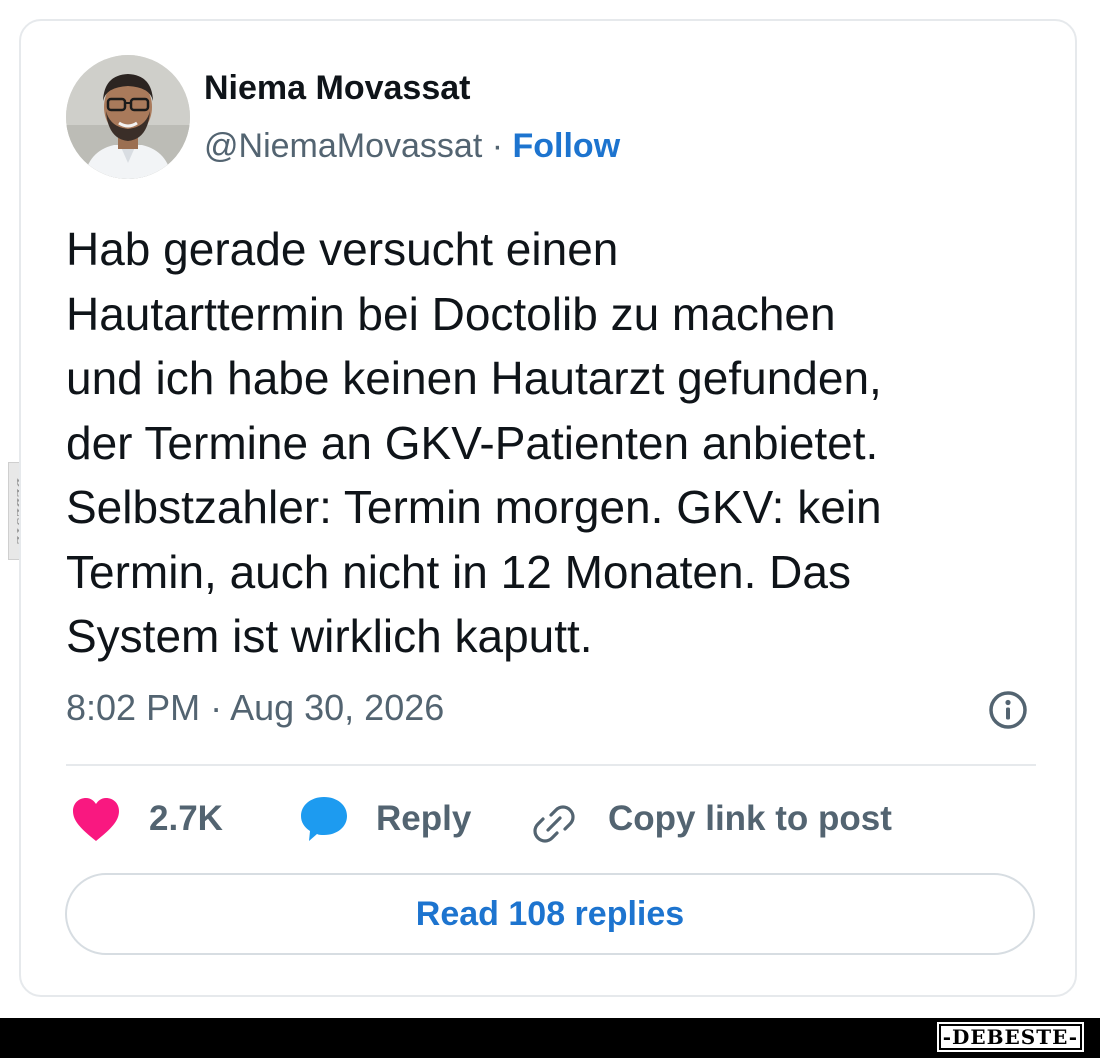 Image resolution: width=1100 pixels, height=1058 pixels. What do you see at coordinates (551, 765) in the screenshot?
I see `divider` at bounding box center [551, 765].